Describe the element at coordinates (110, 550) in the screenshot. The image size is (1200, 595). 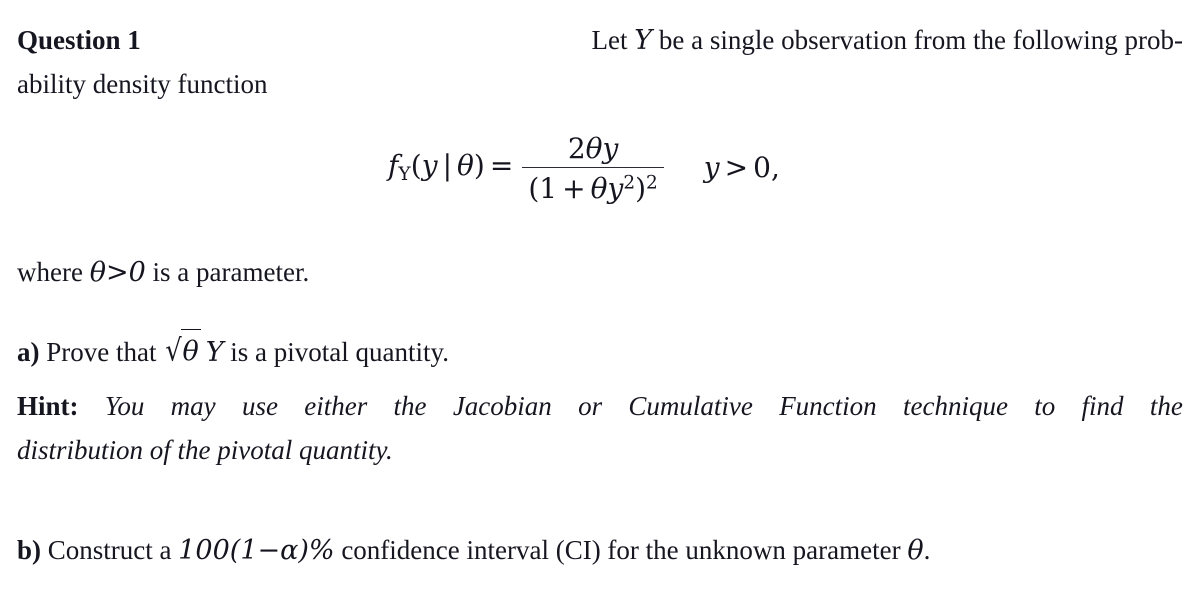
I see `part-b-pre: Construct a` at that location.